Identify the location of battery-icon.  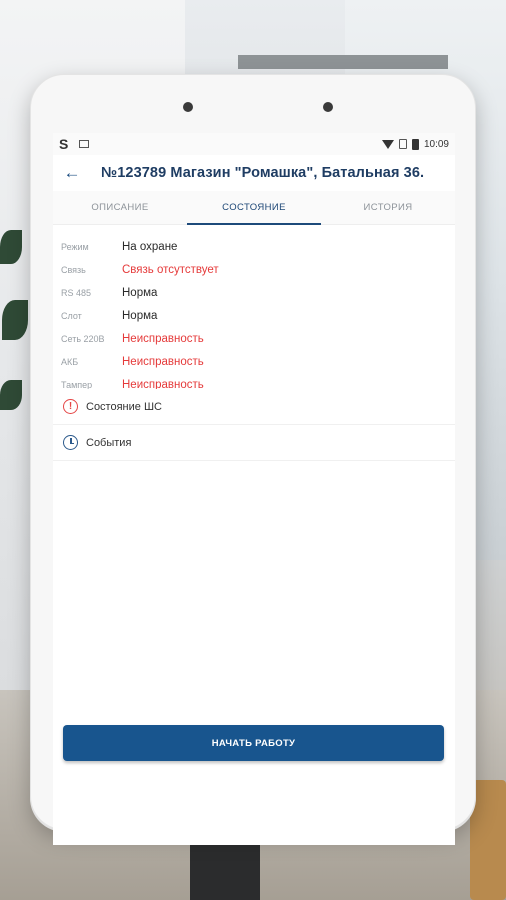
(415, 144).